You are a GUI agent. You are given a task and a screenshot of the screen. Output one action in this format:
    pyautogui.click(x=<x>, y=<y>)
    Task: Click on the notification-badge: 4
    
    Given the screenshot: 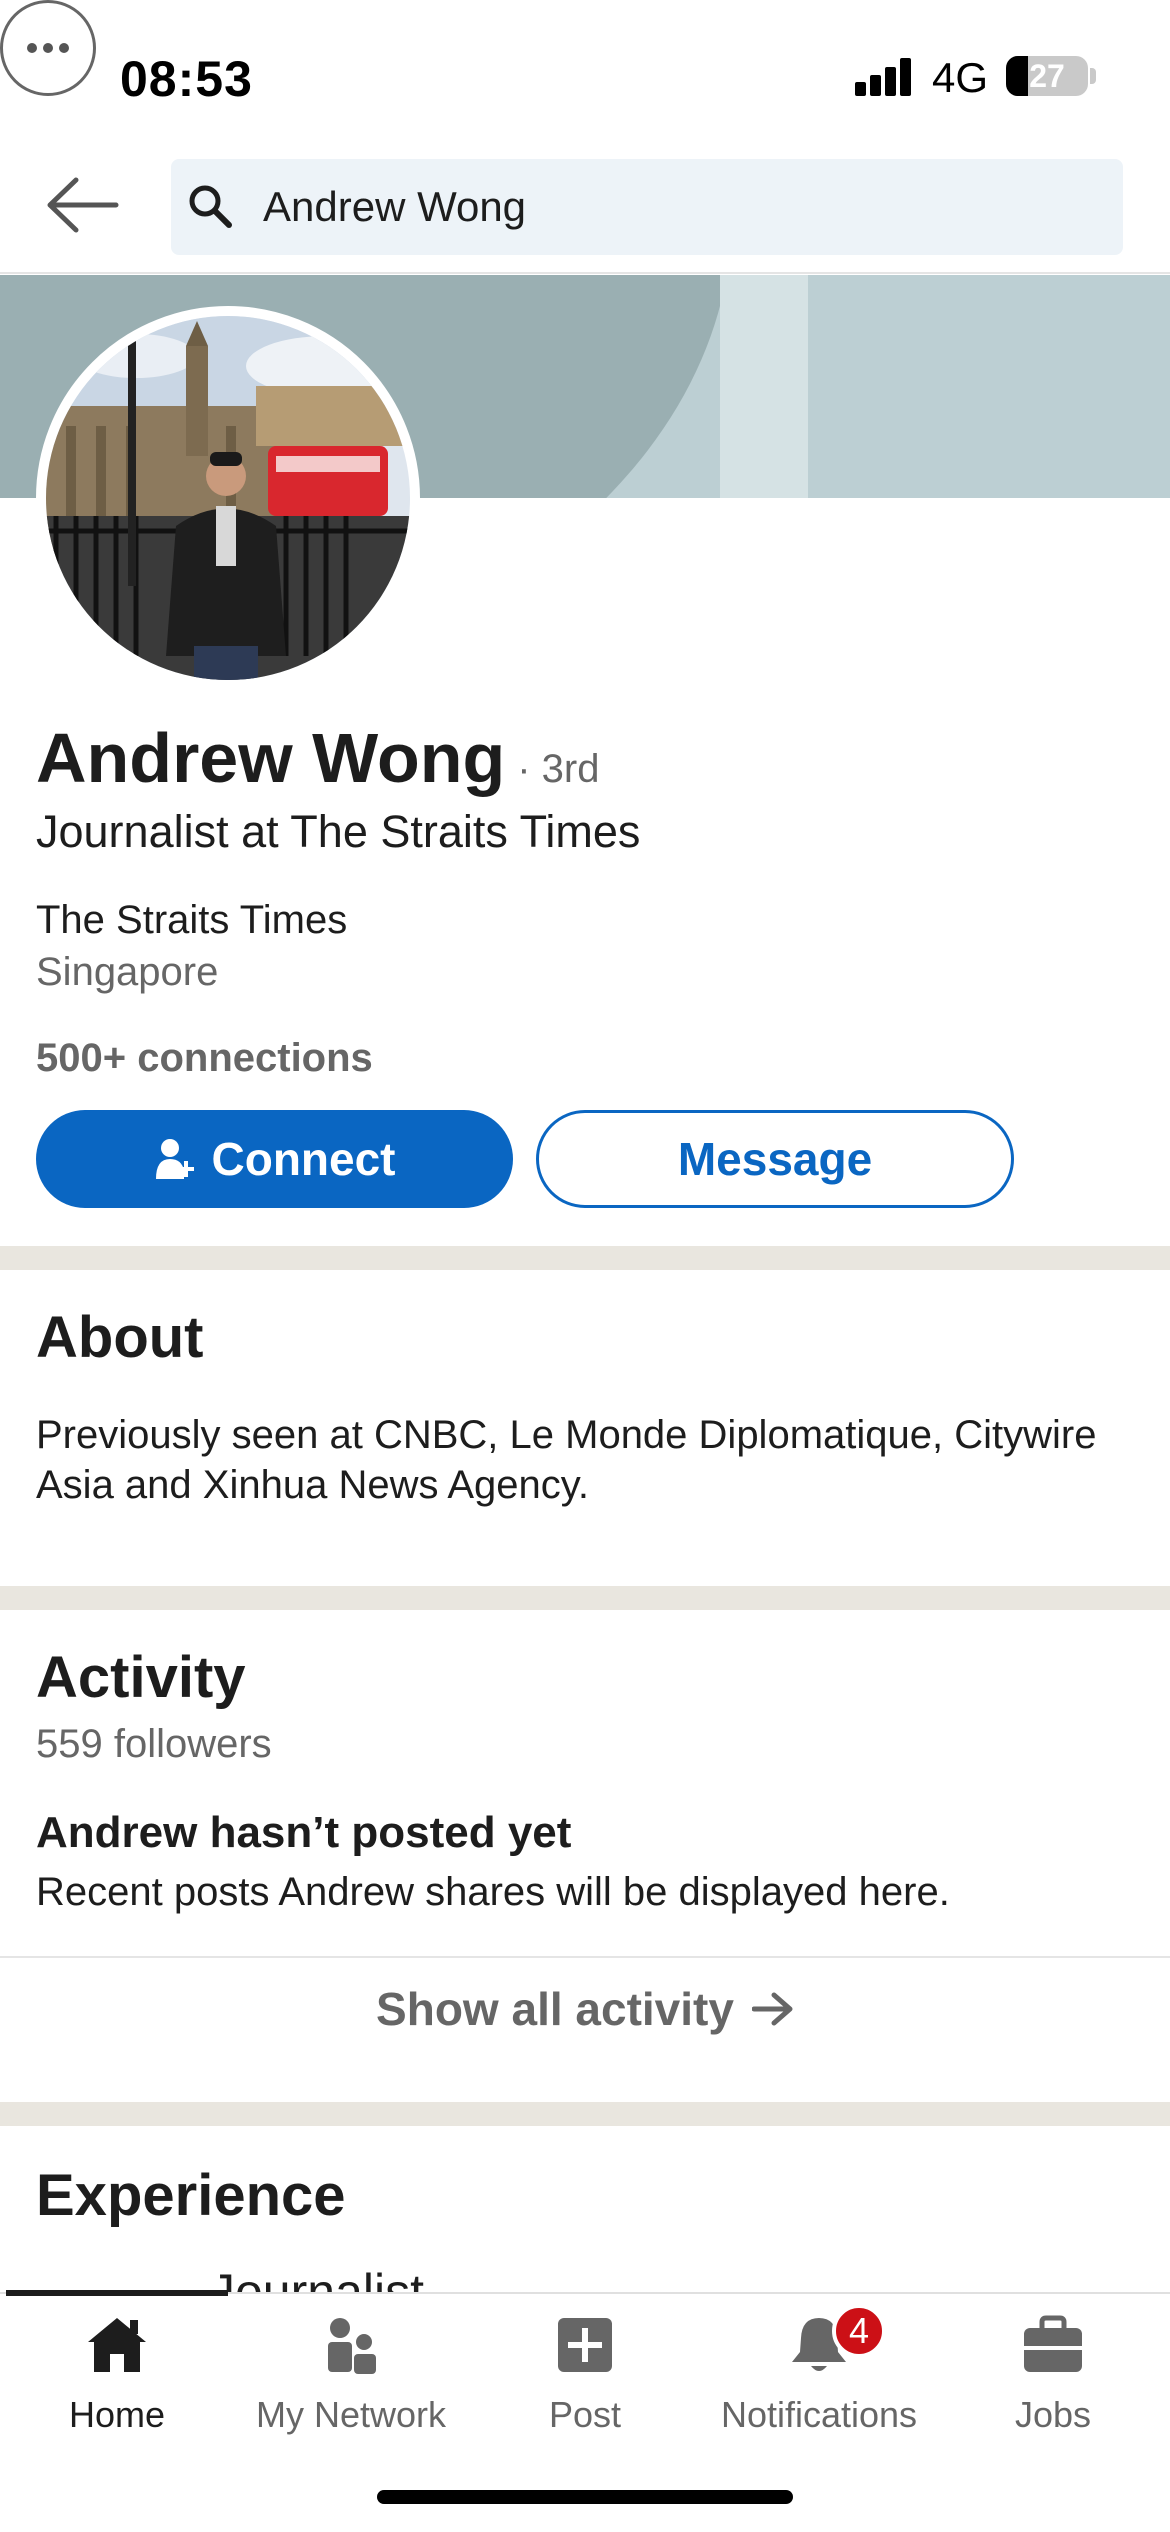 What is the action you would take?
    pyautogui.click(x=859, y=2331)
    